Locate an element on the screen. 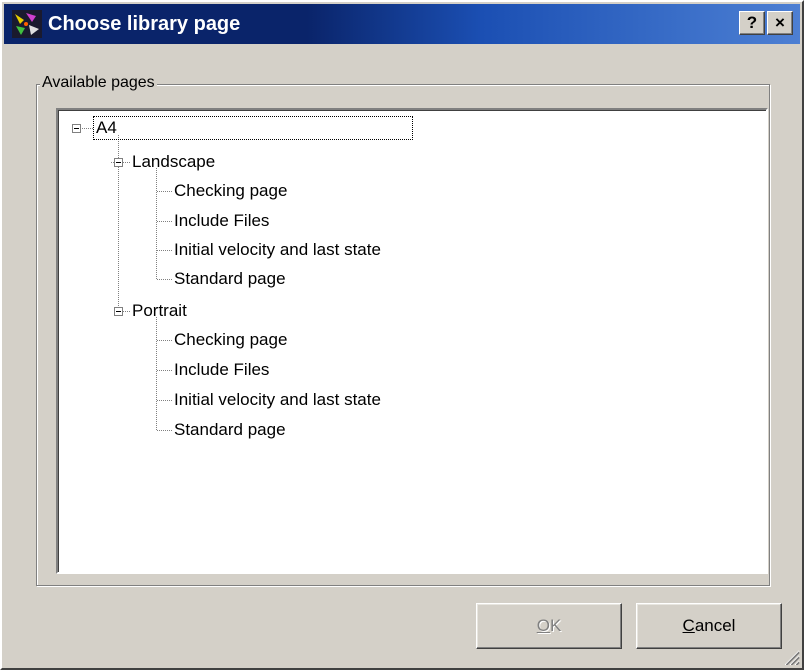  resize-grip-icon is located at coordinates (791, 657).